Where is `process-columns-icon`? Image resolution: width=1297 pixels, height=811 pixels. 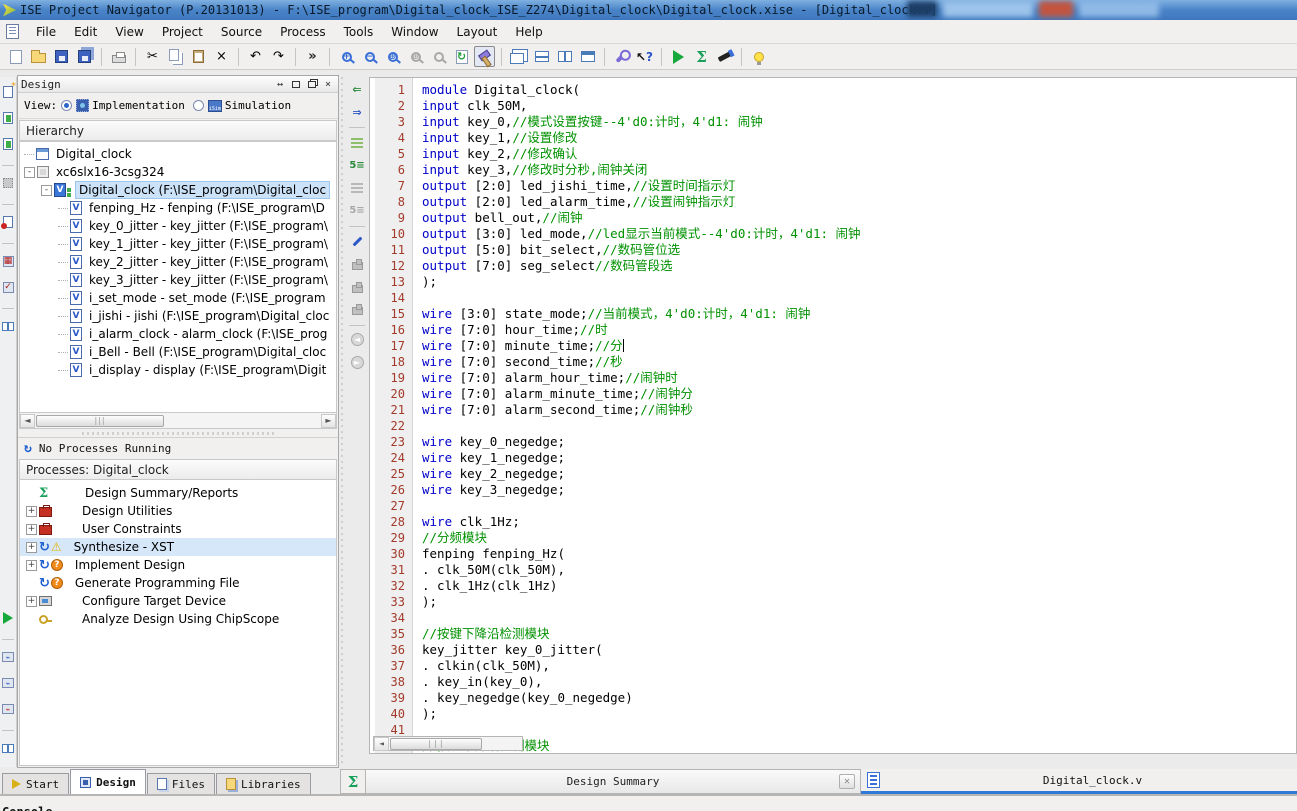
process-columns-icon is located at coordinates (8, 748).